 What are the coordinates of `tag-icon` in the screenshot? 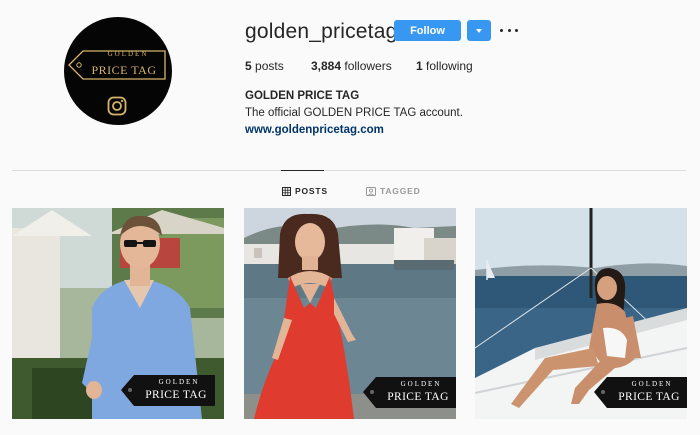 It's located at (371, 191).